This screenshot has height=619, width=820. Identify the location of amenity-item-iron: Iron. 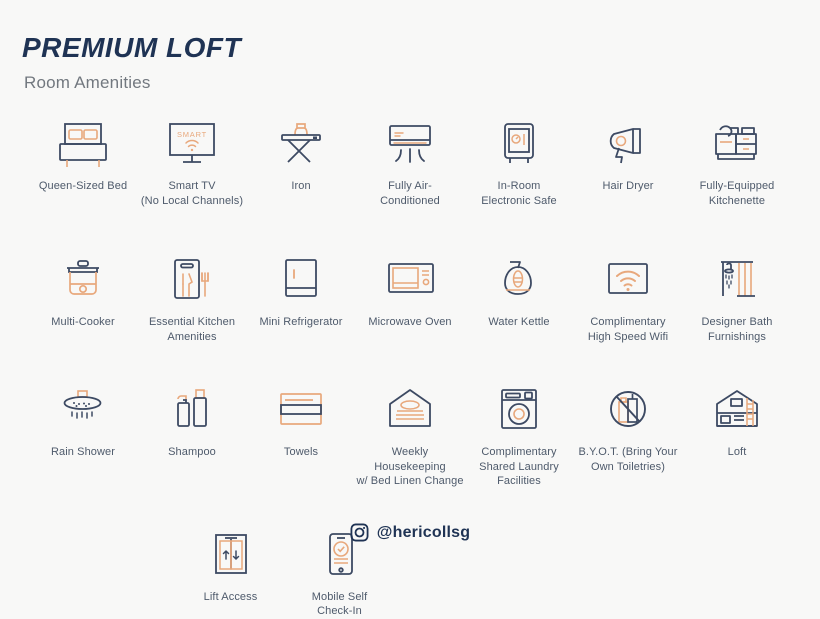
(301, 160).